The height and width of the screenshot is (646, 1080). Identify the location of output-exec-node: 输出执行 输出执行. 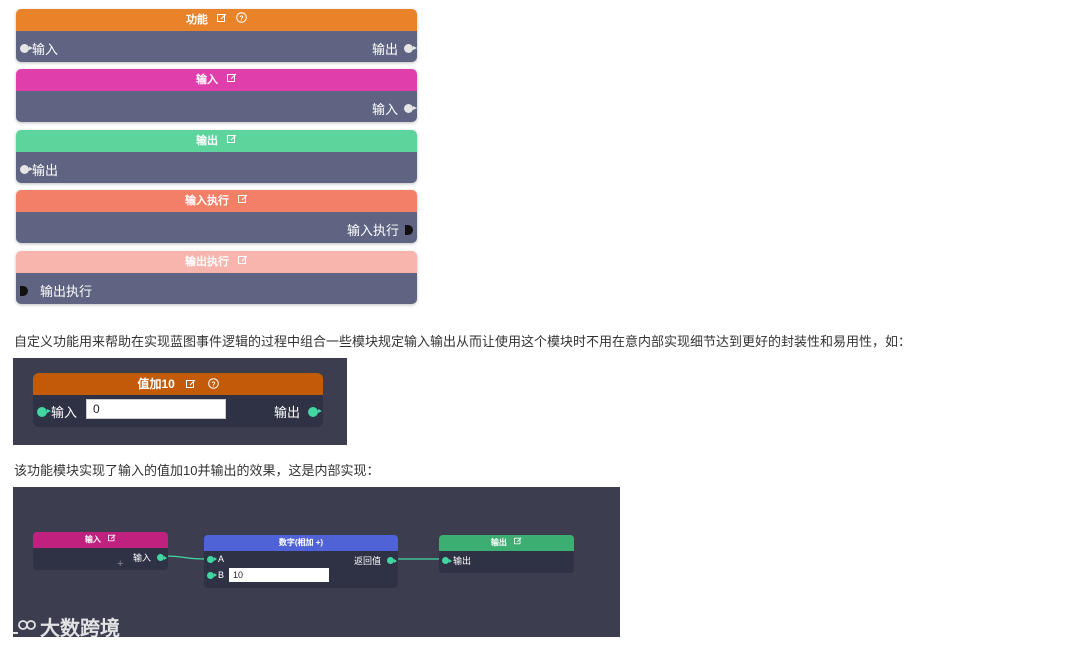
(216, 277).